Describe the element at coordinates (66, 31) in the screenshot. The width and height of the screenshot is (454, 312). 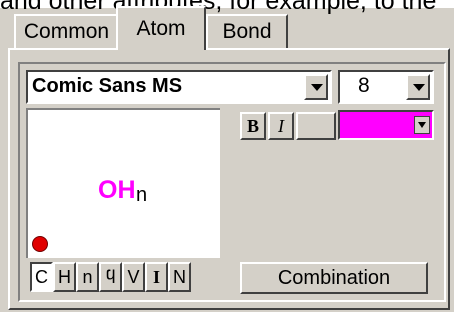
I see `tab-common: Common` at that location.